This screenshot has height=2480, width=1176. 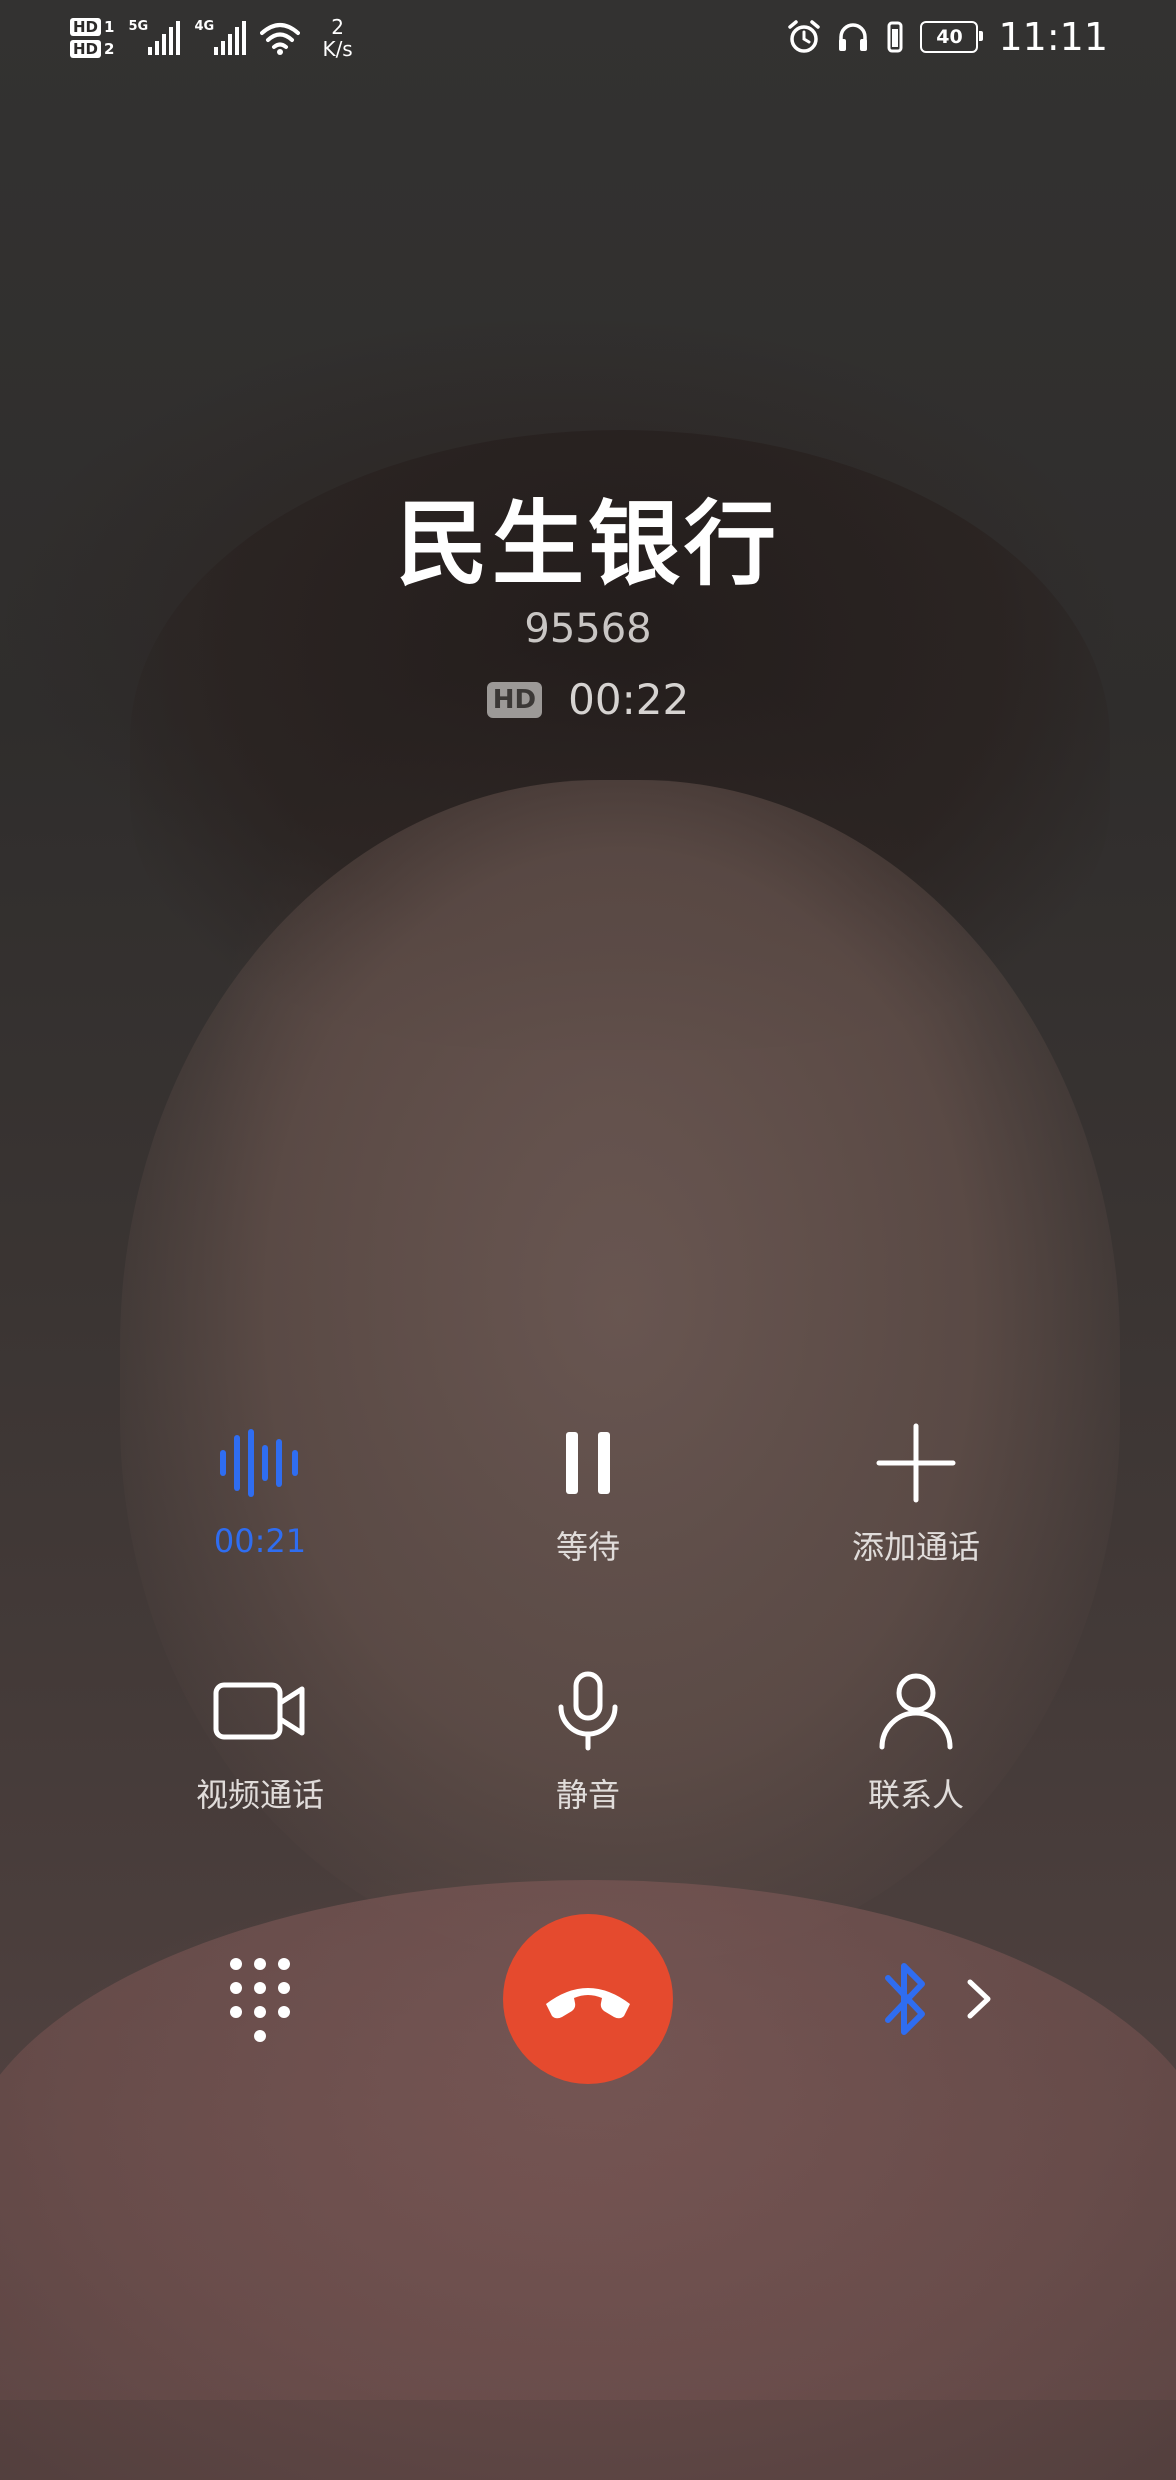 What do you see at coordinates (587, 1795) in the screenshot?
I see `mute-label: 静音` at bounding box center [587, 1795].